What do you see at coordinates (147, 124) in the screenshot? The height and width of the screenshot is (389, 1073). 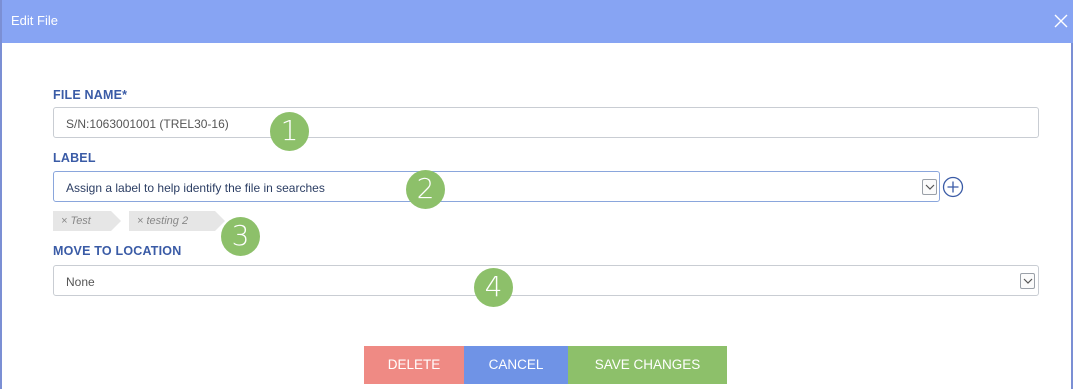 I see `file-name-value: S/N:1063001001 (TREL30-16)` at bounding box center [147, 124].